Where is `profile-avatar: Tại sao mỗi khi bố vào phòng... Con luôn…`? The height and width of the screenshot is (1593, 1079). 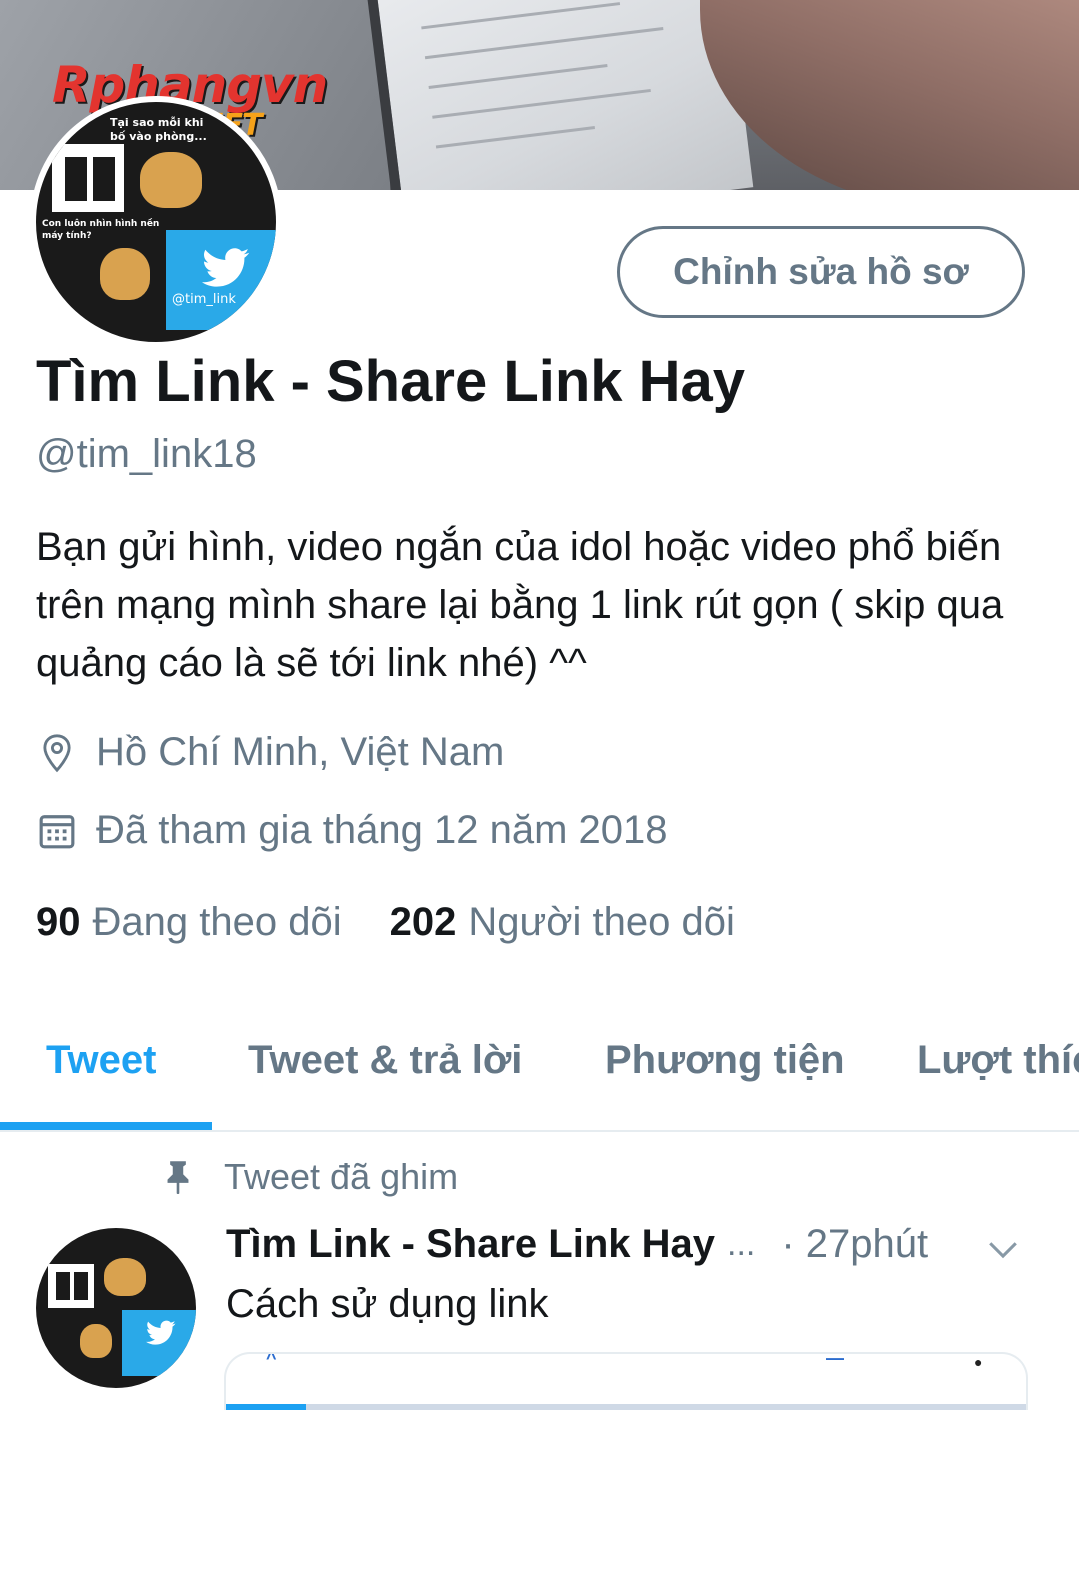
profile-avatar: Tại sao mỗi khi bố vào phòng... Con luôn… is located at coordinates (156, 222).